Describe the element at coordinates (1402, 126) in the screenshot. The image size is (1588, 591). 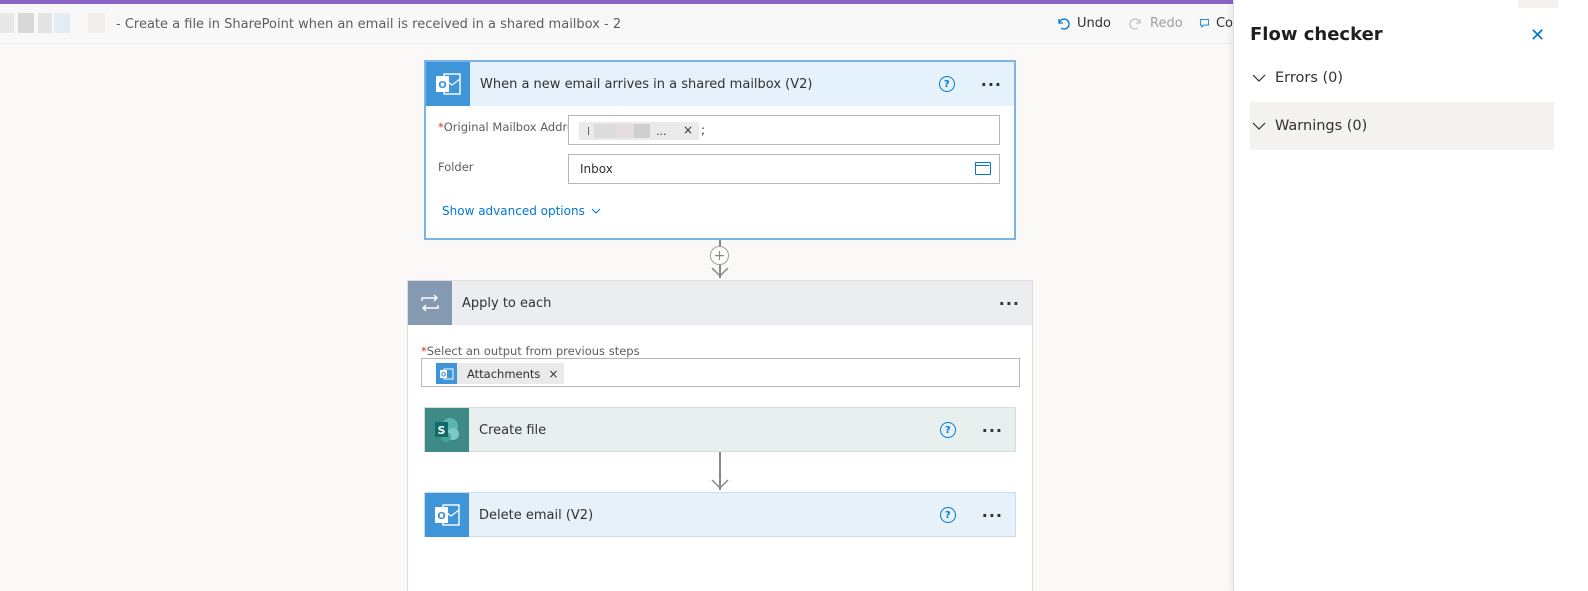
I see `warnings-section: Warnings (0)` at that location.